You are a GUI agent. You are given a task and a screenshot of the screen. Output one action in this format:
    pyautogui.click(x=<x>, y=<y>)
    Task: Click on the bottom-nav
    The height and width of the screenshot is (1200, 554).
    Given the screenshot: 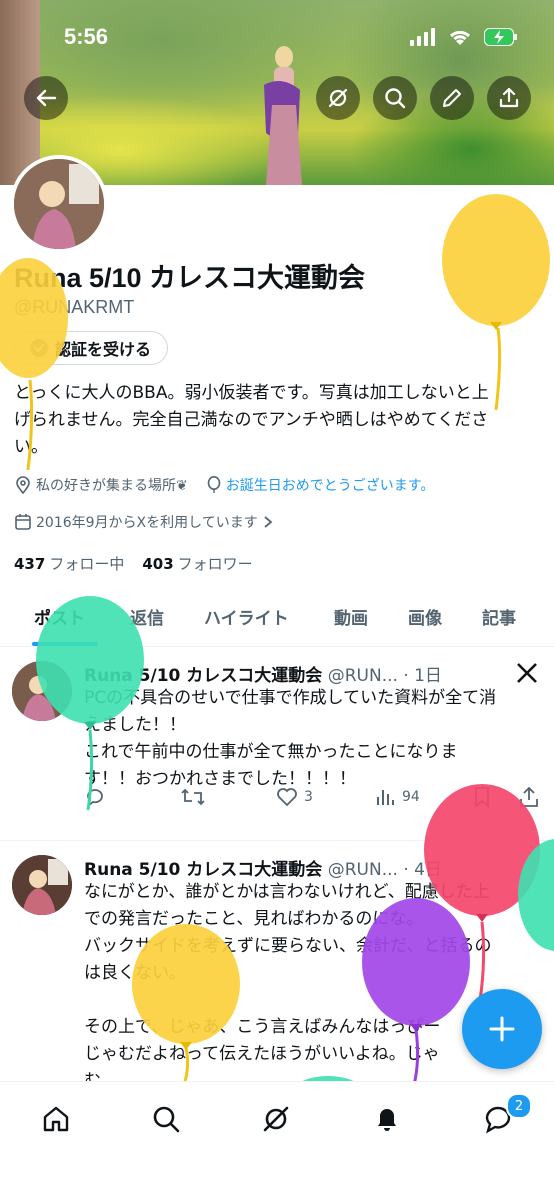 What is the action you would take?
    pyautogui.click(x=277, y=1140)
    